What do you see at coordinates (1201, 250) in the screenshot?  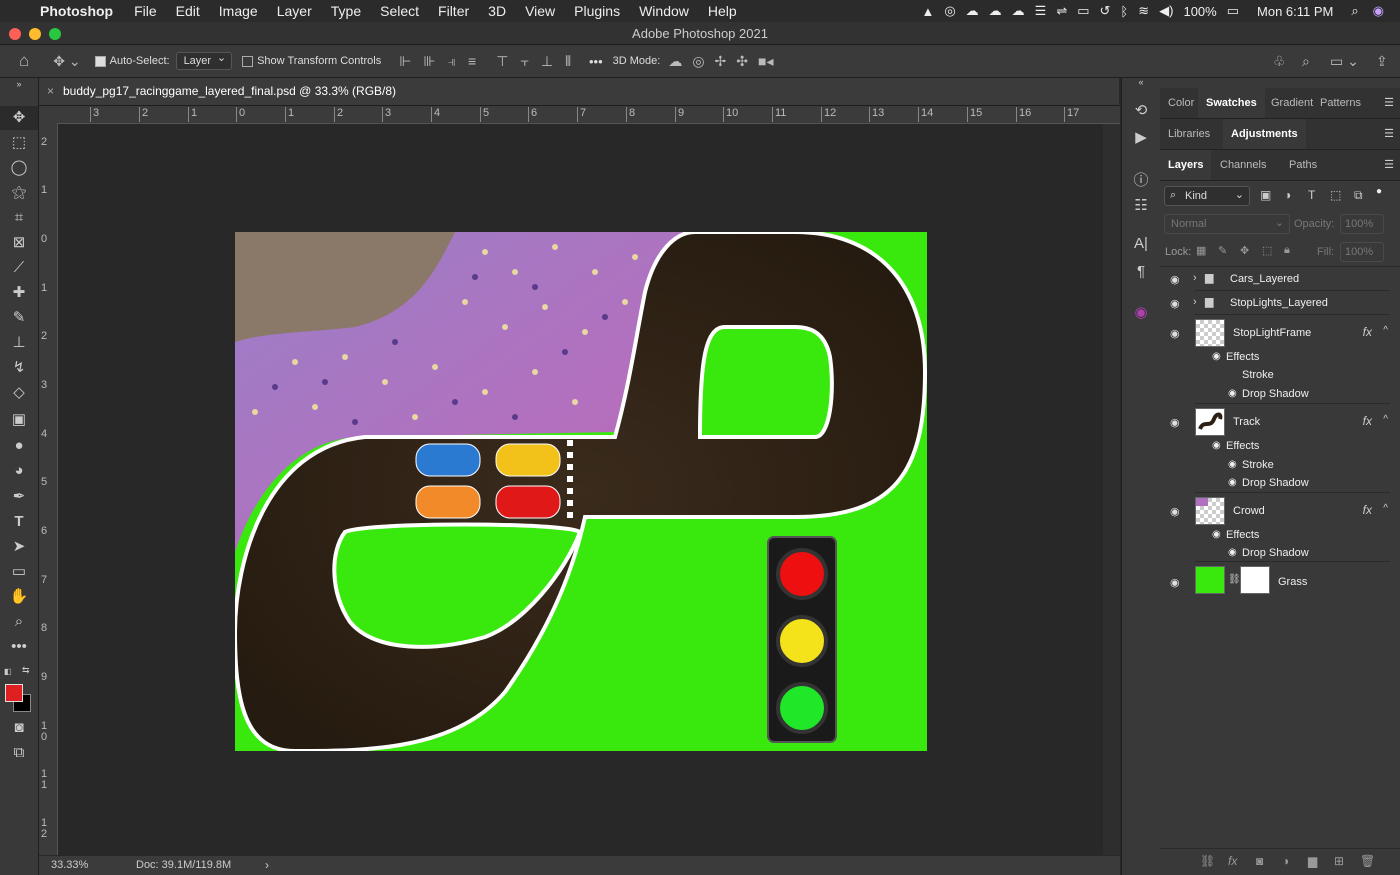 I see `lock-transparent-icon: ▦` at bounding box center [1201, 250].